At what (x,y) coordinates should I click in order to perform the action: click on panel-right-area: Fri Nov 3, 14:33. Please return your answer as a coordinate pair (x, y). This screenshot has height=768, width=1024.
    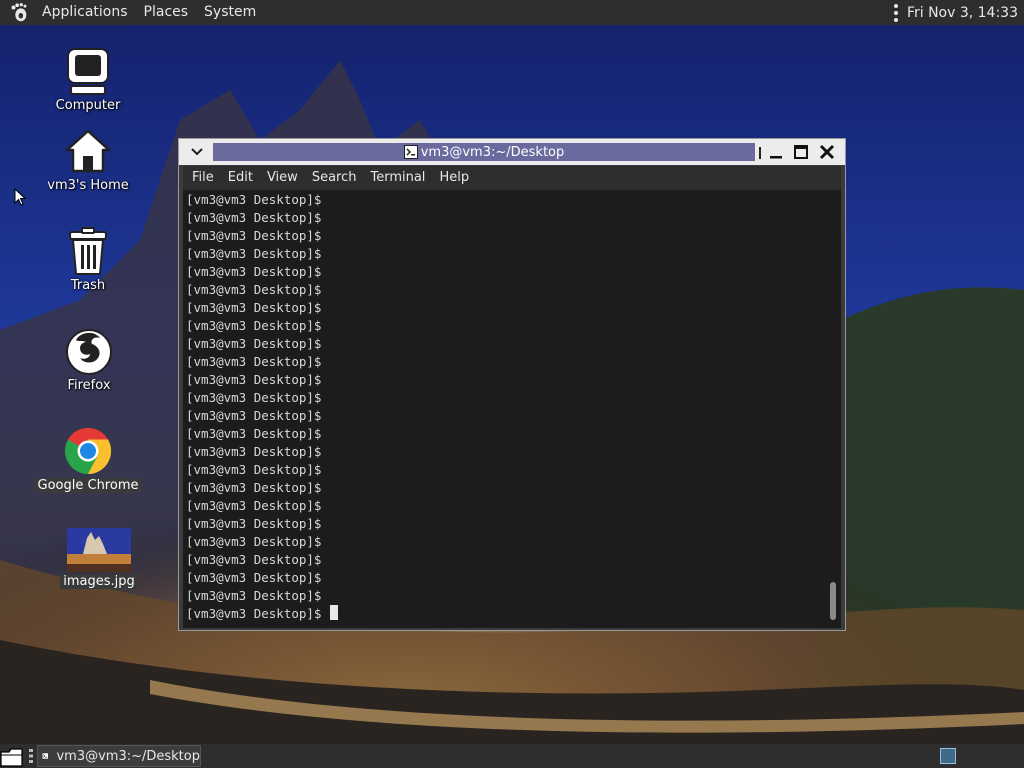
    Looking at the image, I should click on (957, 13).